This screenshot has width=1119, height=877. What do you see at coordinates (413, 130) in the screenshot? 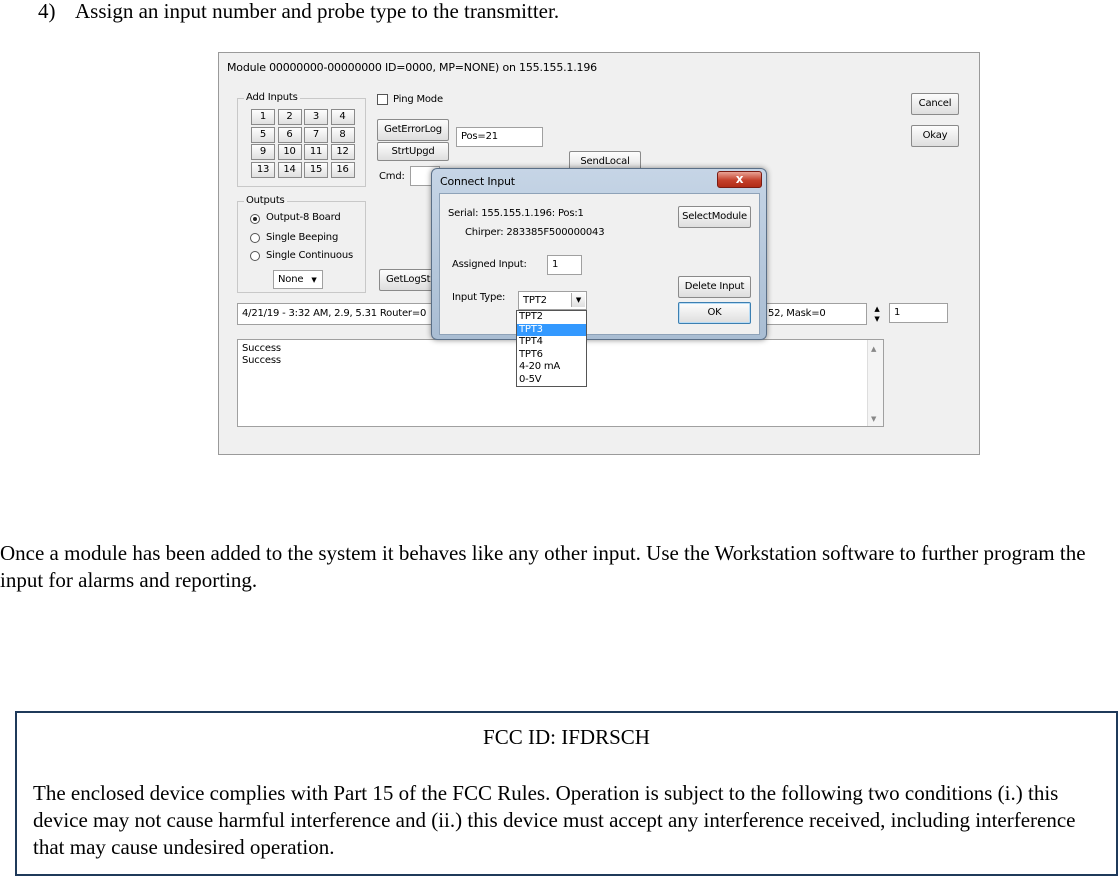
I see `get-error-log-button: GetErrorLog` at bounding box center [413, 130].